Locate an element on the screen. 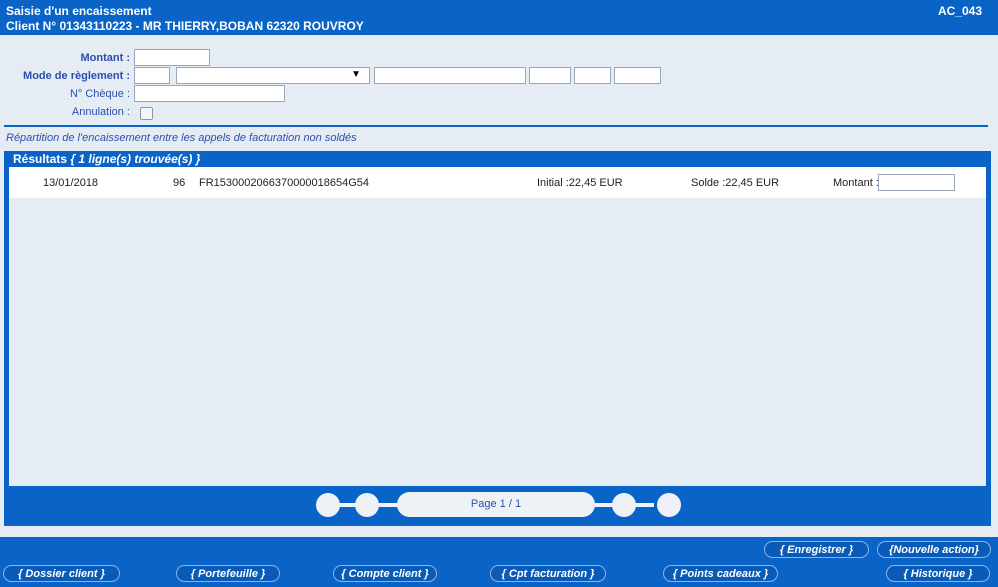 This screenshot has width=998, height=587. section-divider is located at coordinates (496, 126).